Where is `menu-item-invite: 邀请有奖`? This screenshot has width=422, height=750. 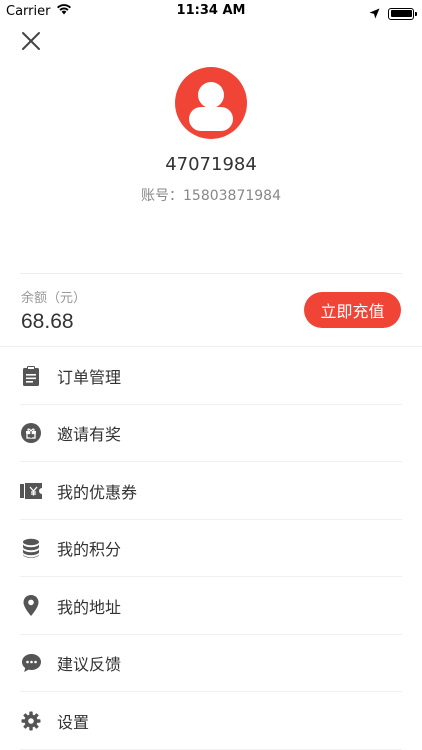
menu-item-invite: 邀请有奖 is located at coordinates (211, 434).